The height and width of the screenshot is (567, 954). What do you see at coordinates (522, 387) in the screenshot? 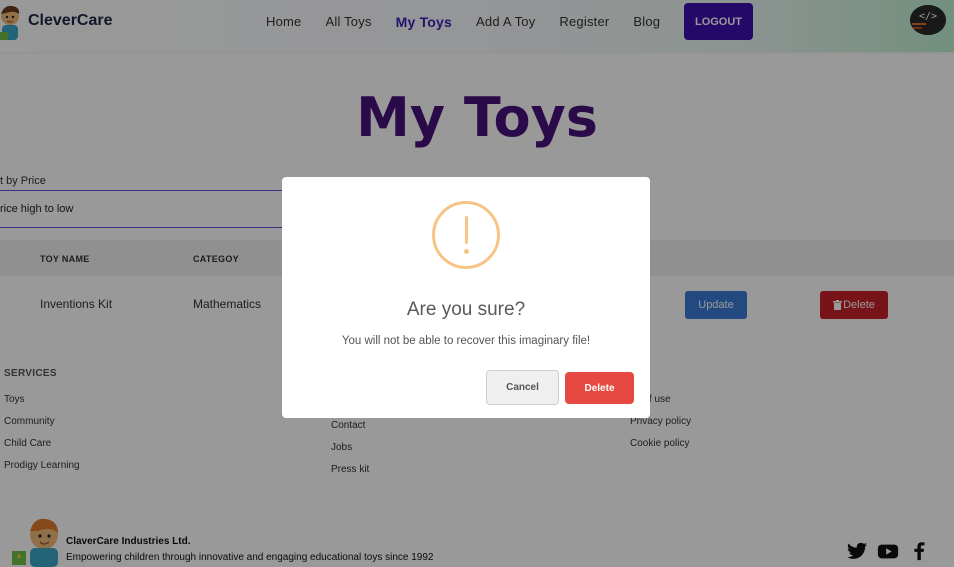
I see `cancel-button: Cancel` at bounding box center [522, 387].